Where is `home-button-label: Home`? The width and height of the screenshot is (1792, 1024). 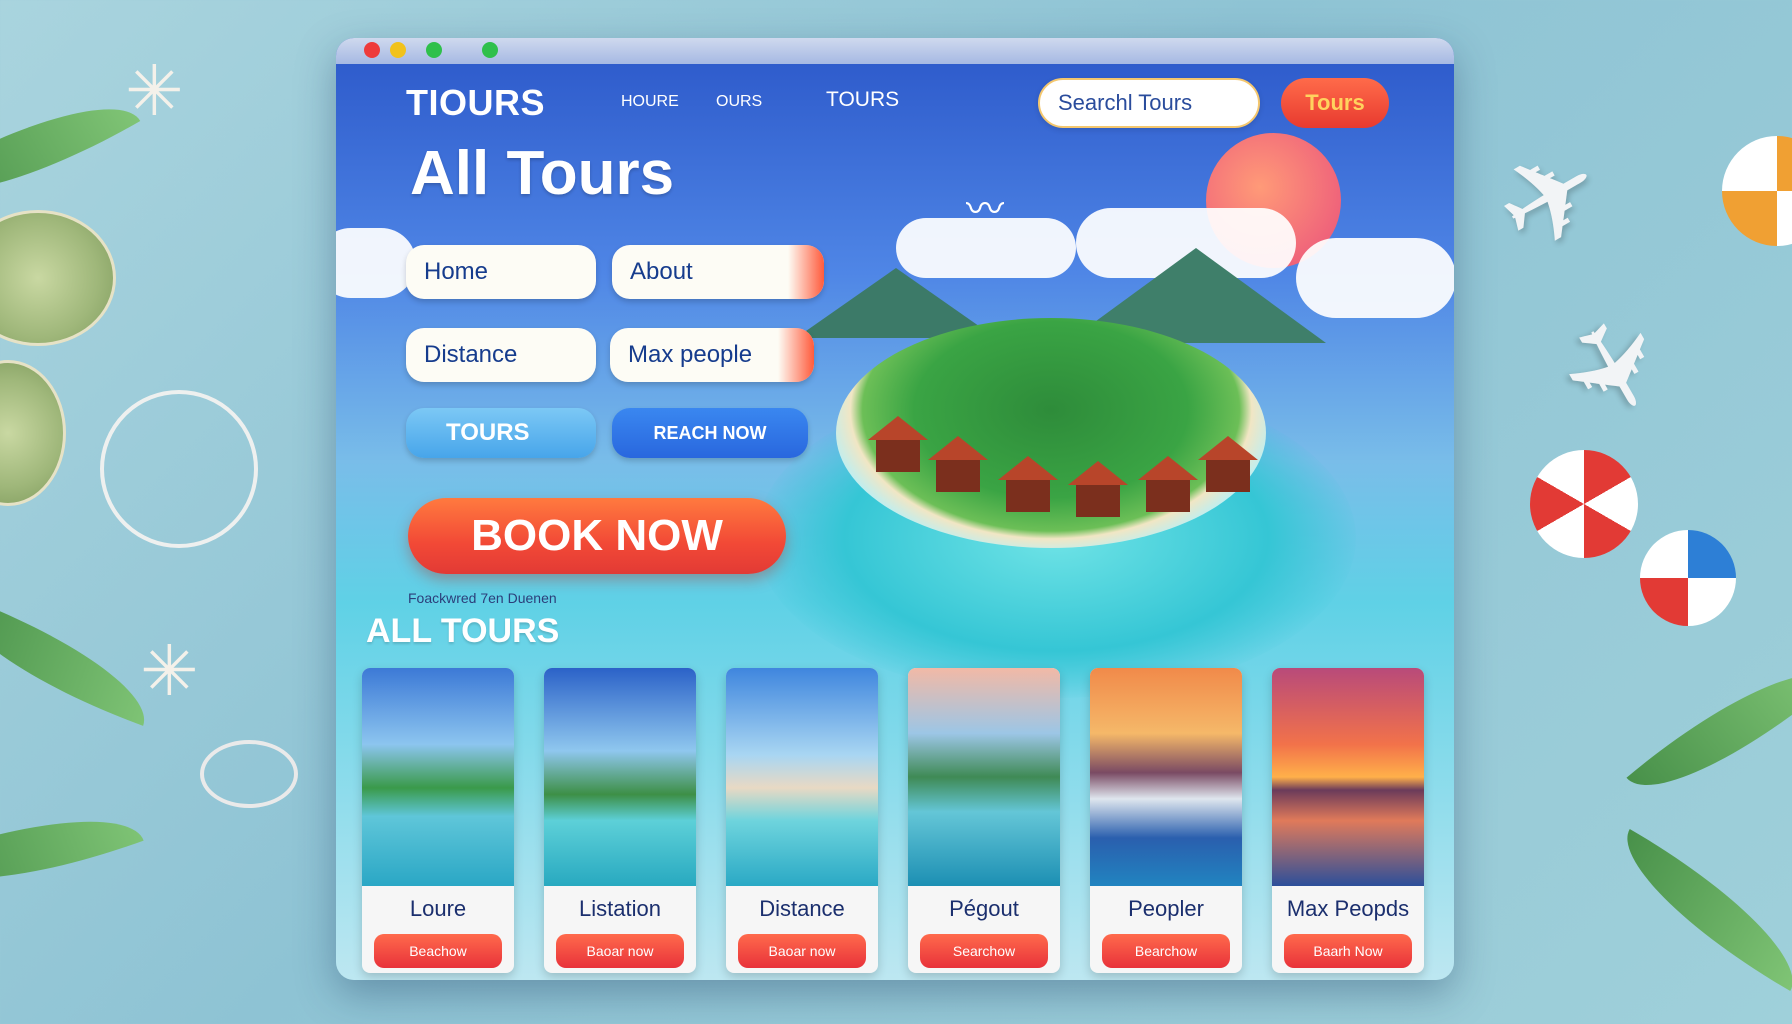
home-button-label: Home is located at coordinates (456, 271).